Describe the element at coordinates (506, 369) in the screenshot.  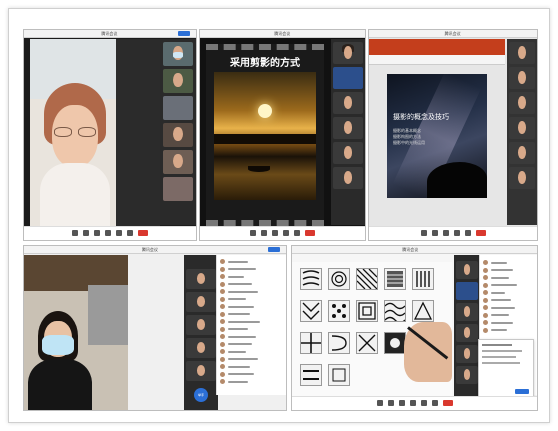
I see `settings-dialog` at that location.